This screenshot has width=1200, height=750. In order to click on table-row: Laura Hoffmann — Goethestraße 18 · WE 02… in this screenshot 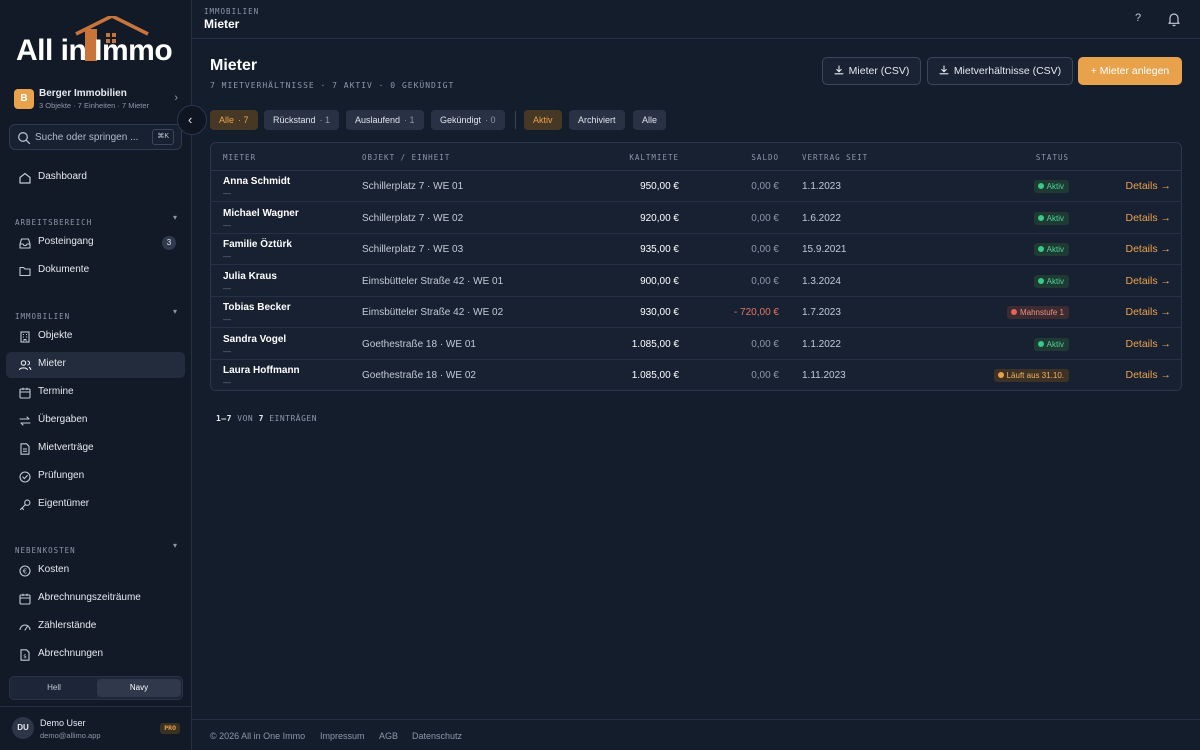, I will do `click(696, 375)`.